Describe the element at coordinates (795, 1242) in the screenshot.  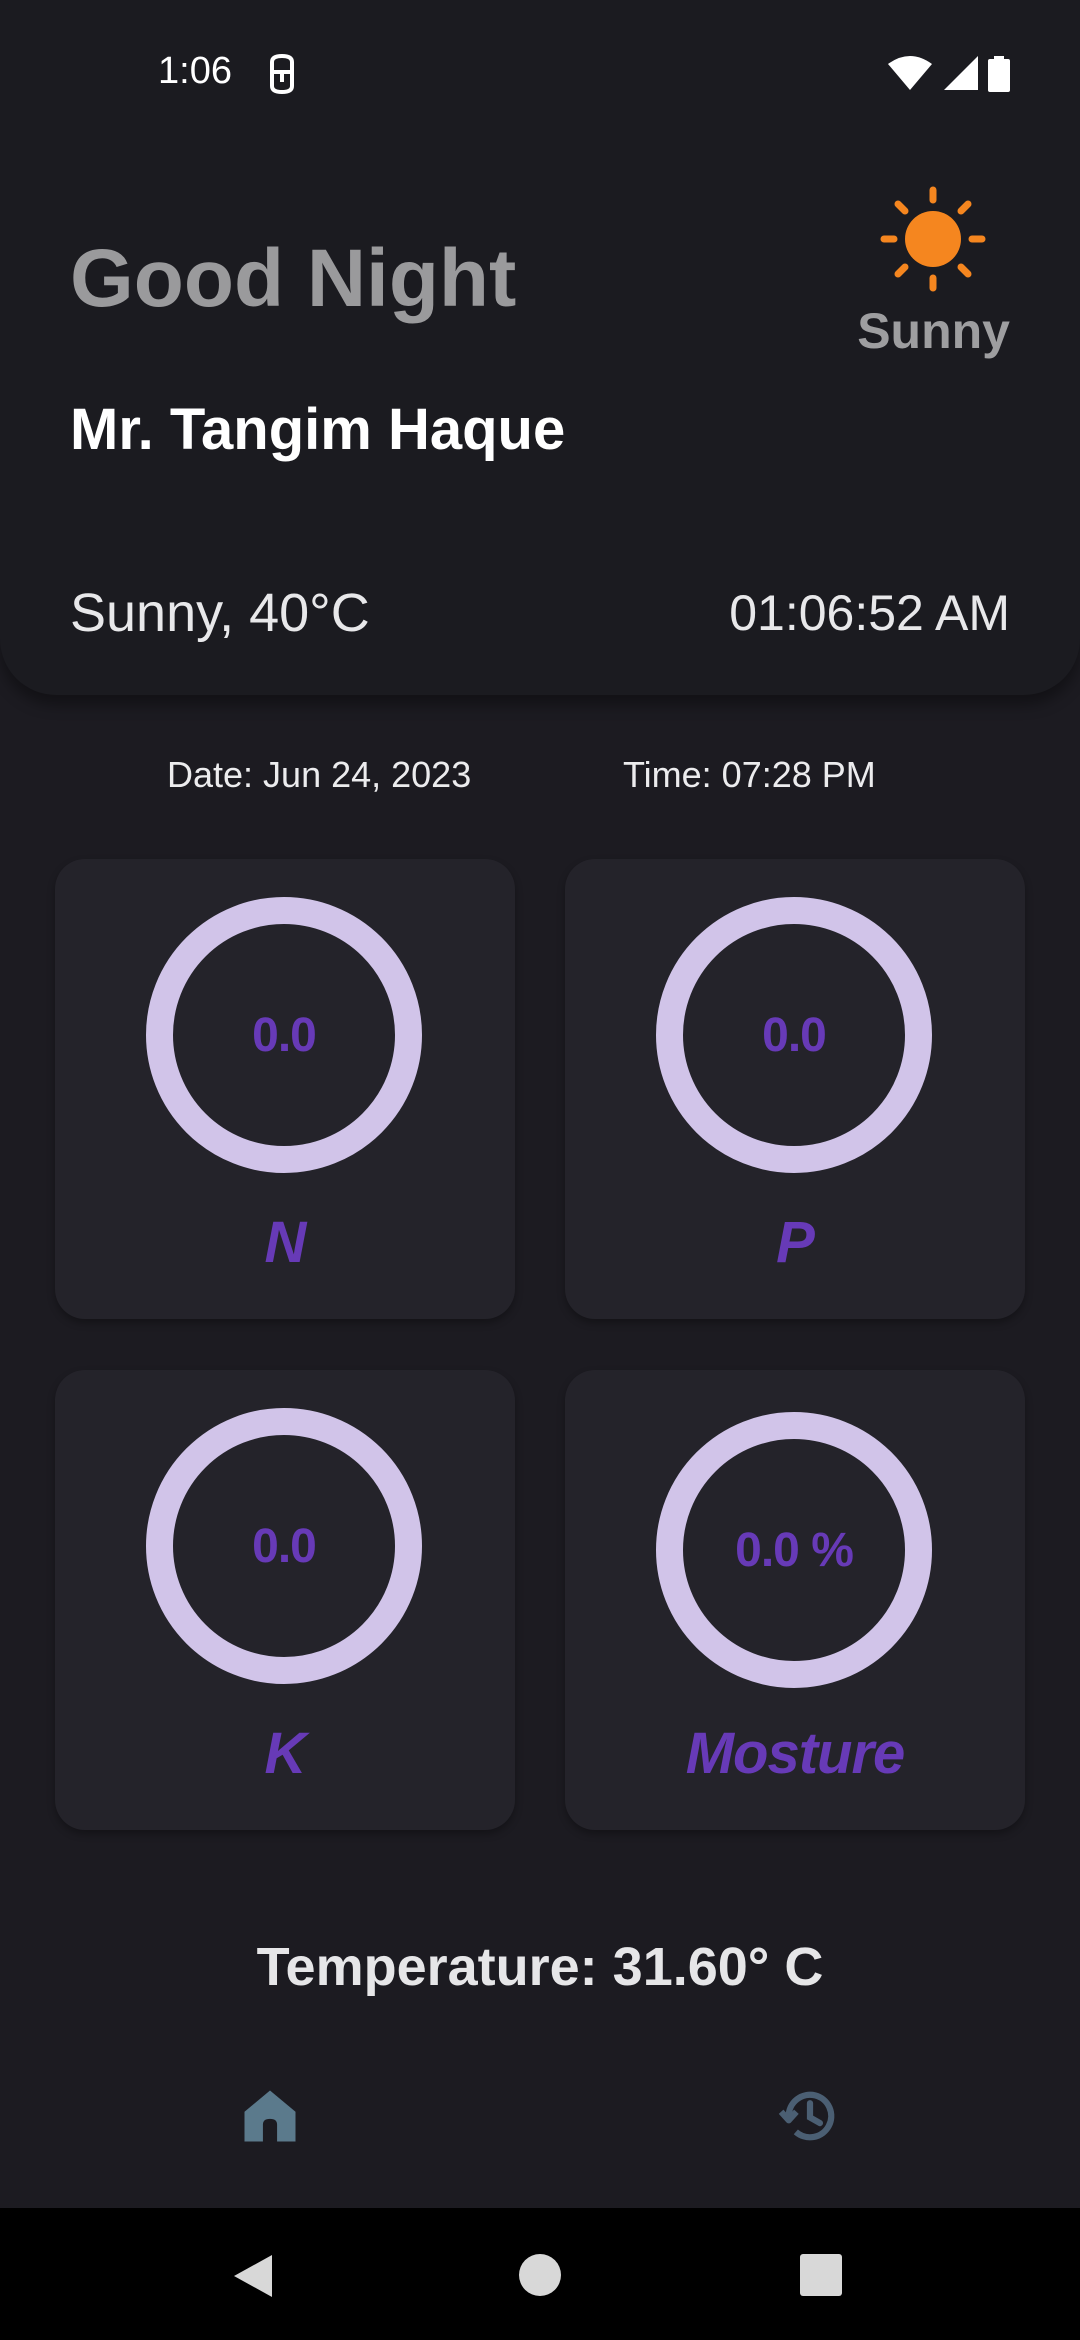
I see `sensor-label-p: P` at that location.